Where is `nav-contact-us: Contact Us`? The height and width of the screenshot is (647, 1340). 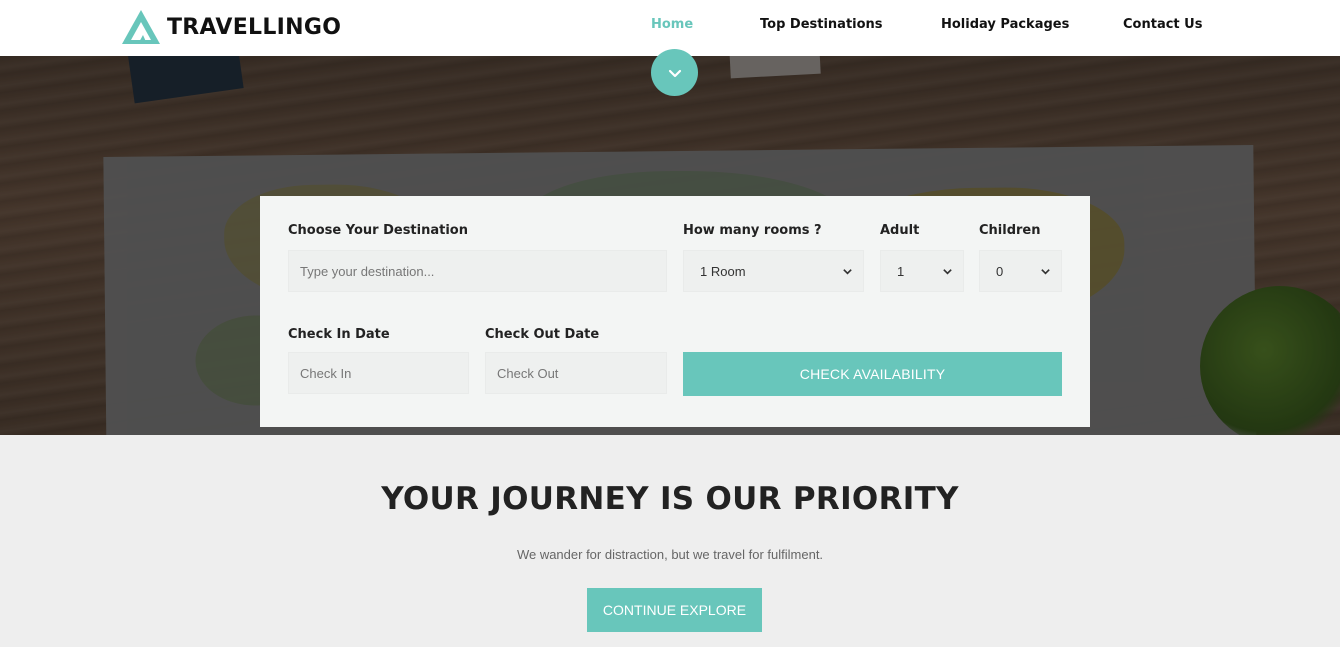
nav-contact-us: Contact Us is located at coordinates (1162, 24).